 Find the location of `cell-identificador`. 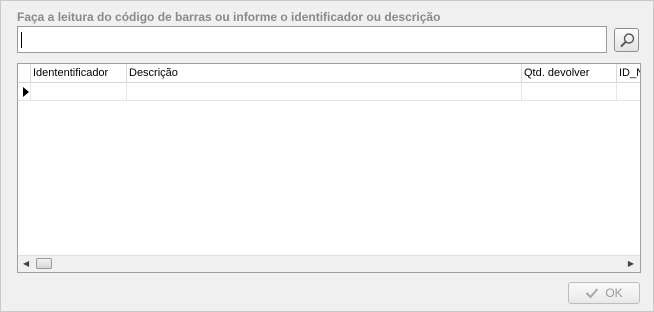

cell-identificador is located at coordinates (78, 91).